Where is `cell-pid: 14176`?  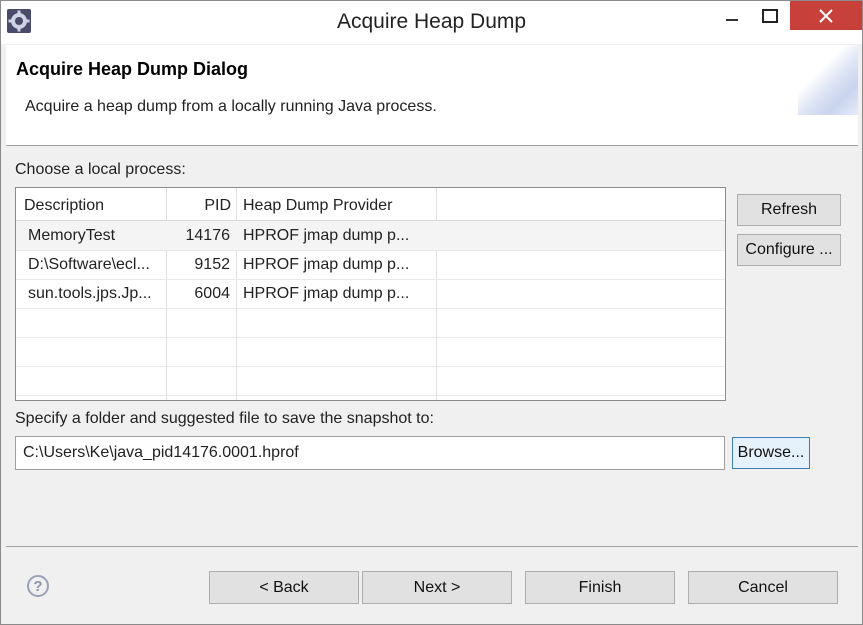 cell-pid: 14176 is located at coordinates (208, 235).